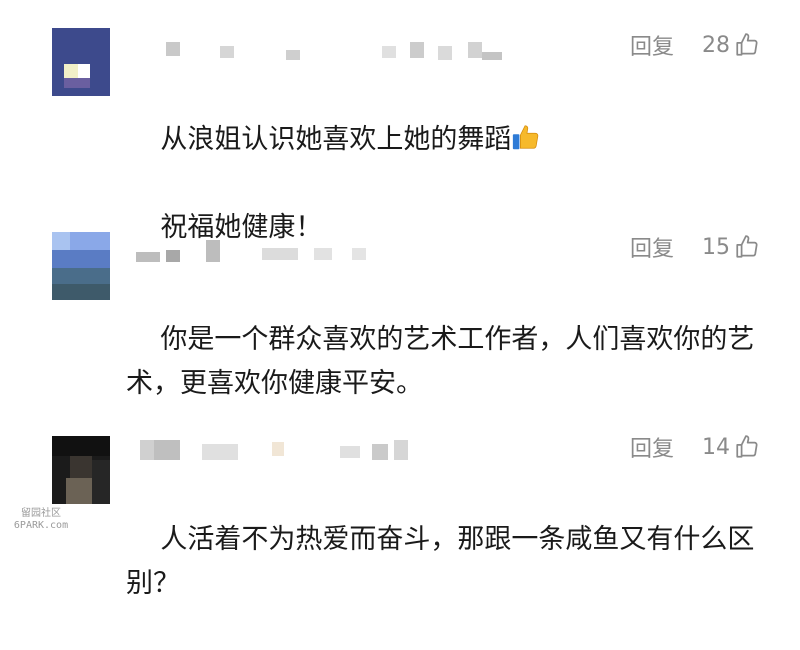 This screenshot has width=800, height=650. Describe the element at coordinates (440, 361) in the screenshot. I see `comment-text-line: 你是一个群众喜欢的艺术工作者，人们喜欢你的艺术，更喜欢你健康平安。` at that location.